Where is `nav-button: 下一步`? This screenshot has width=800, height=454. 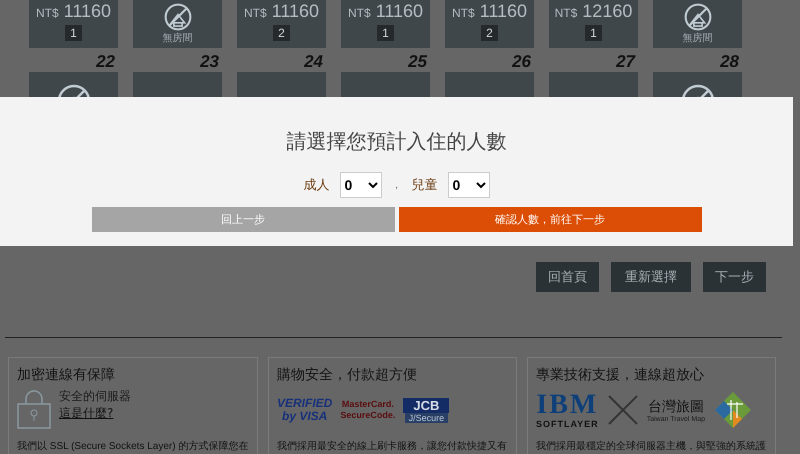
nav-button: 下一步 is located at coordinates (734, 277).